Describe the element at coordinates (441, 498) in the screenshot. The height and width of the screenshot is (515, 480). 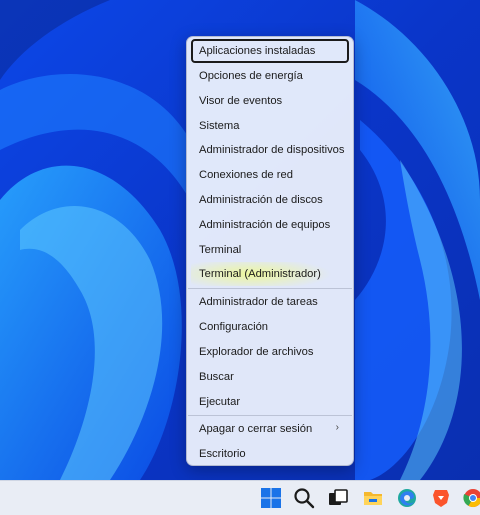
I see `brave-browser-icon` at that location.